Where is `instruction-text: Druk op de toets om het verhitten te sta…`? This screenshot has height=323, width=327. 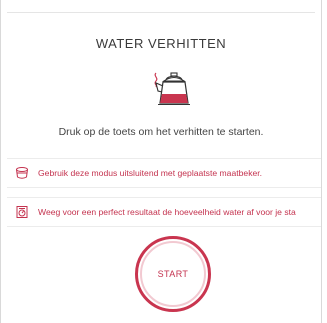 instruction-text: Druk op de toets om het verhitten te sta… is located at coordinates (161, 132).